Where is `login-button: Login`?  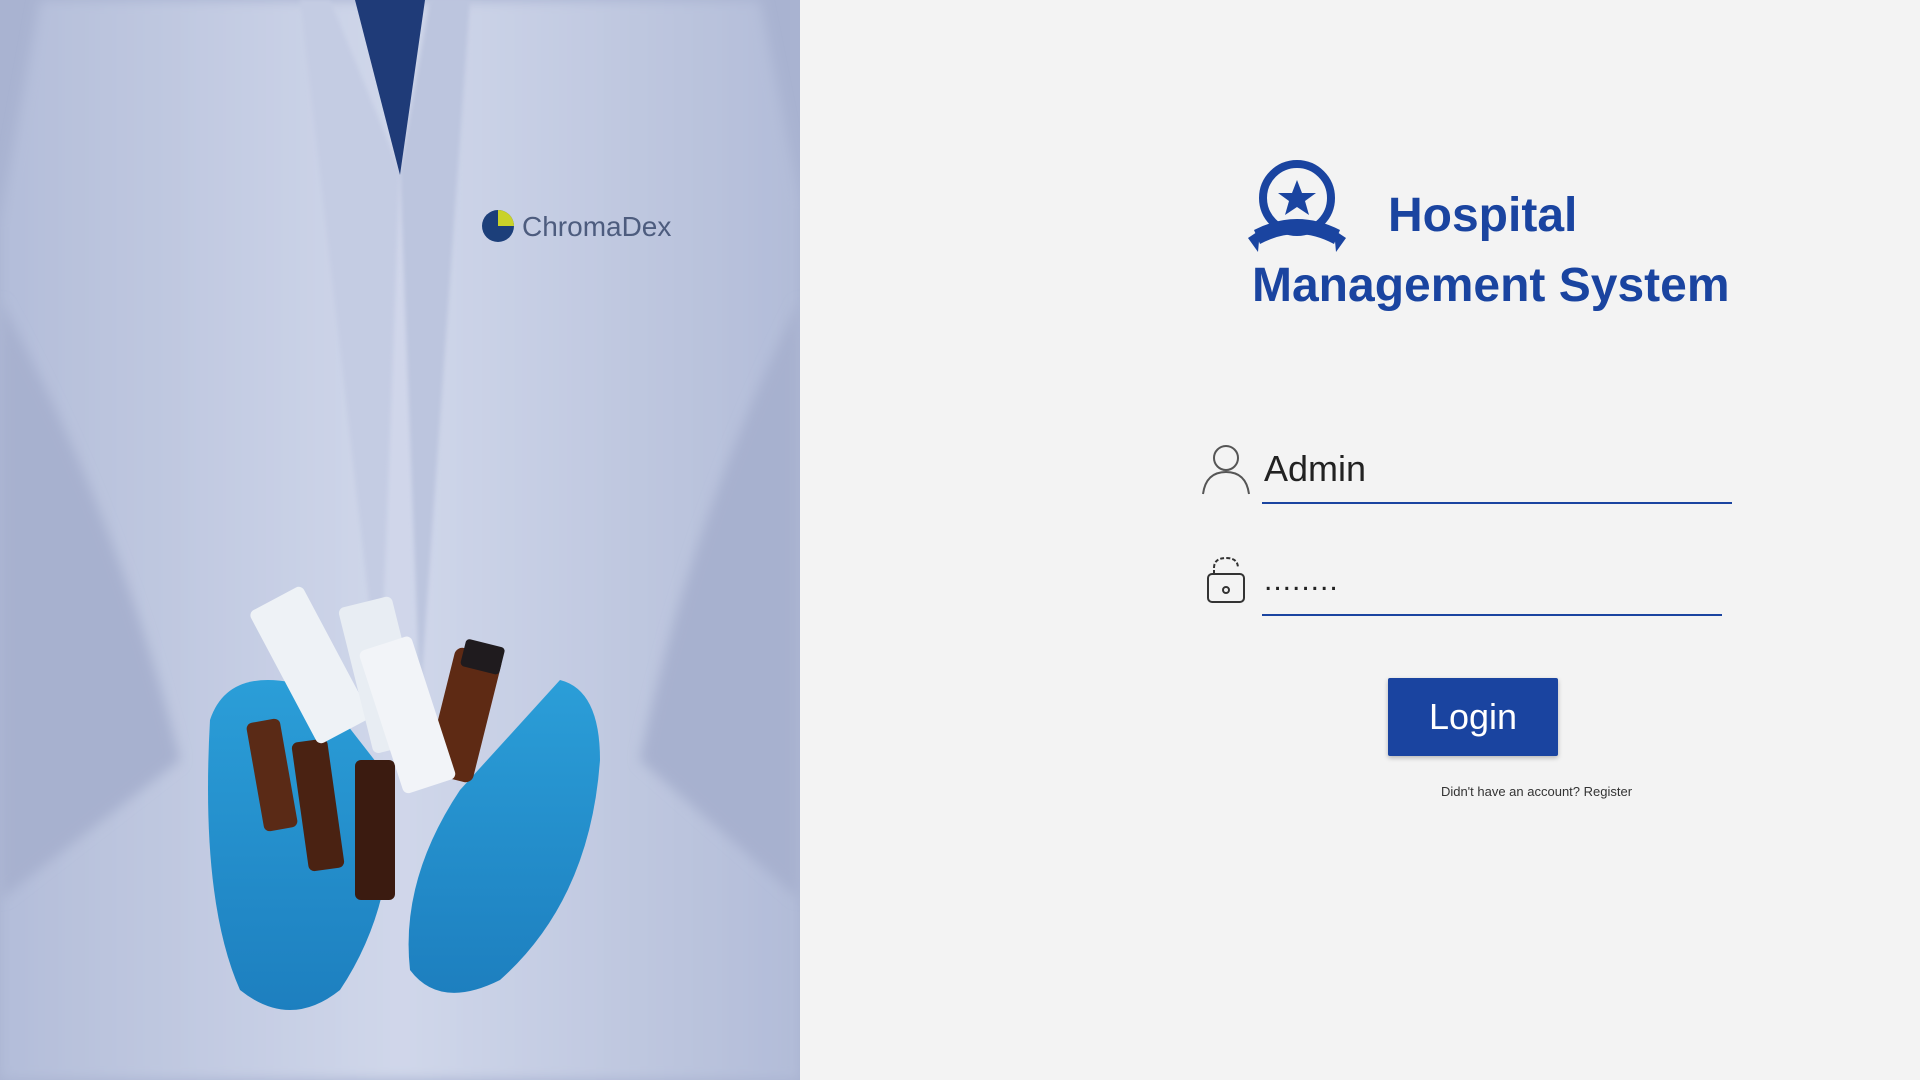 login-button: Login is located at coordinates (1473, 717).